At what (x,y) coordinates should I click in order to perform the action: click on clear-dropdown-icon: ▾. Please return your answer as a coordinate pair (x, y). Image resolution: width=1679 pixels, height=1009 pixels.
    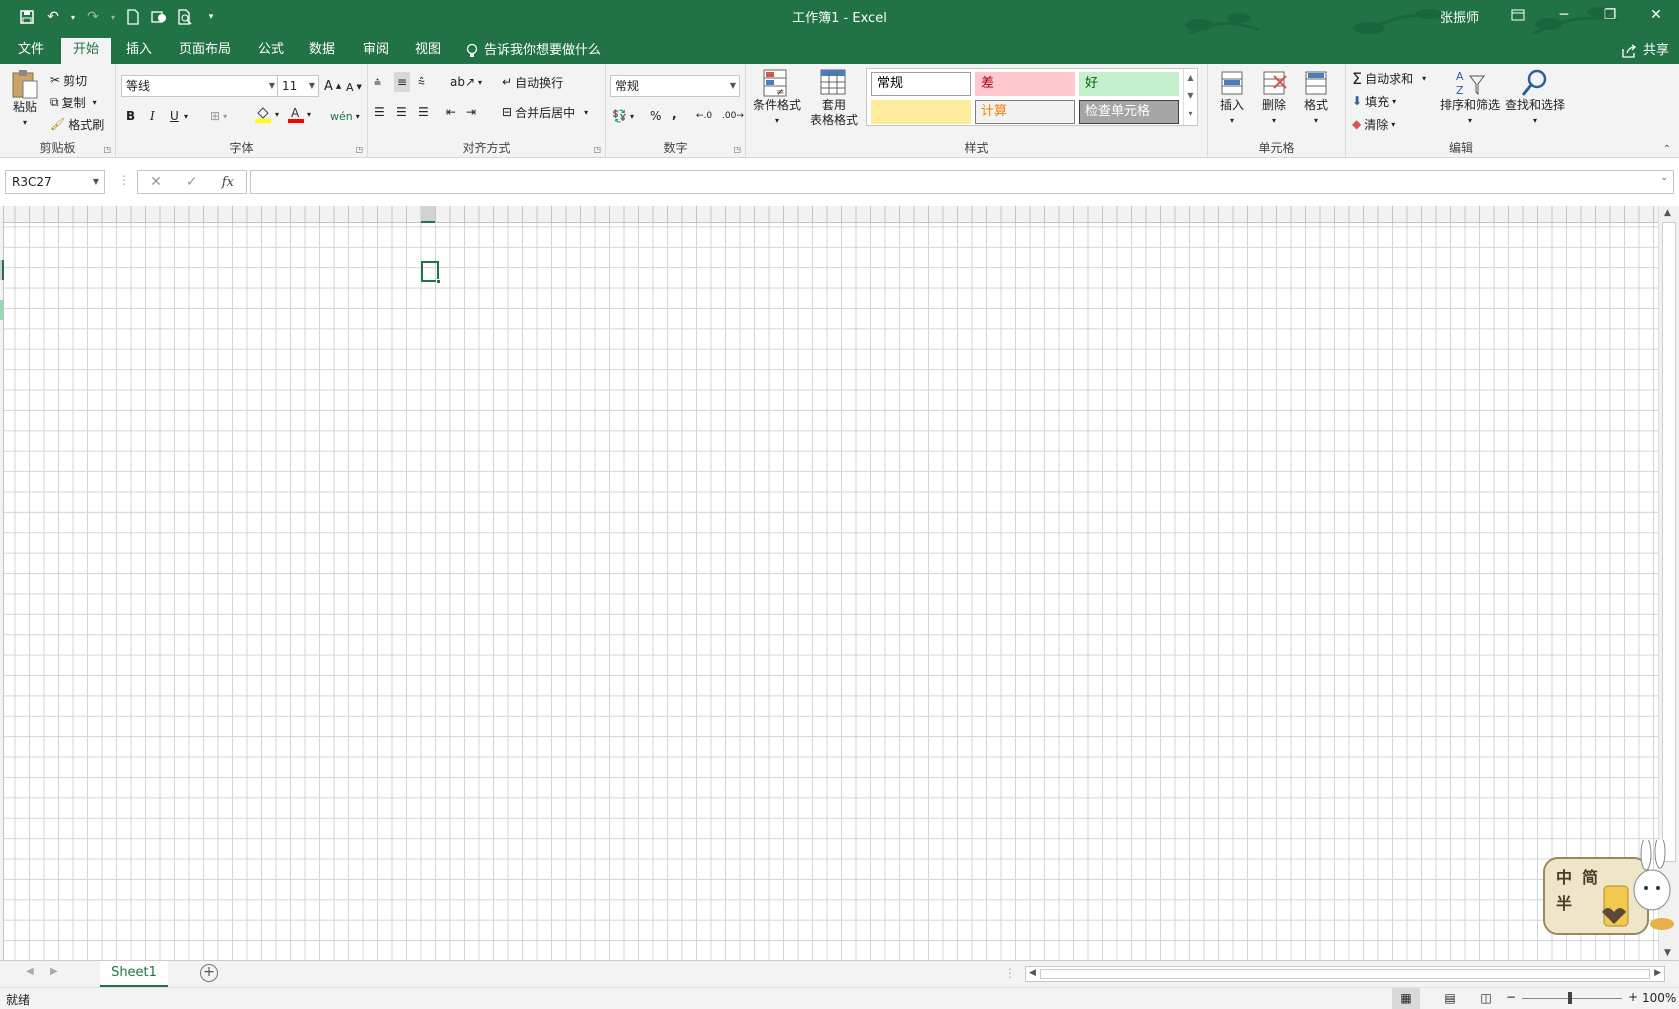
    Looking at the image, I should click on (1393, 124).